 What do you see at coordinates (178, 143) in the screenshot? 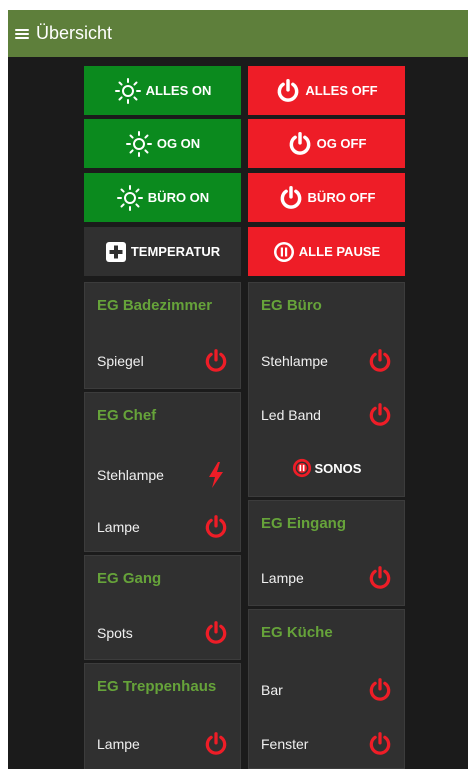
I see `og-on-label: OG ON` at bounding box center [178, 143].